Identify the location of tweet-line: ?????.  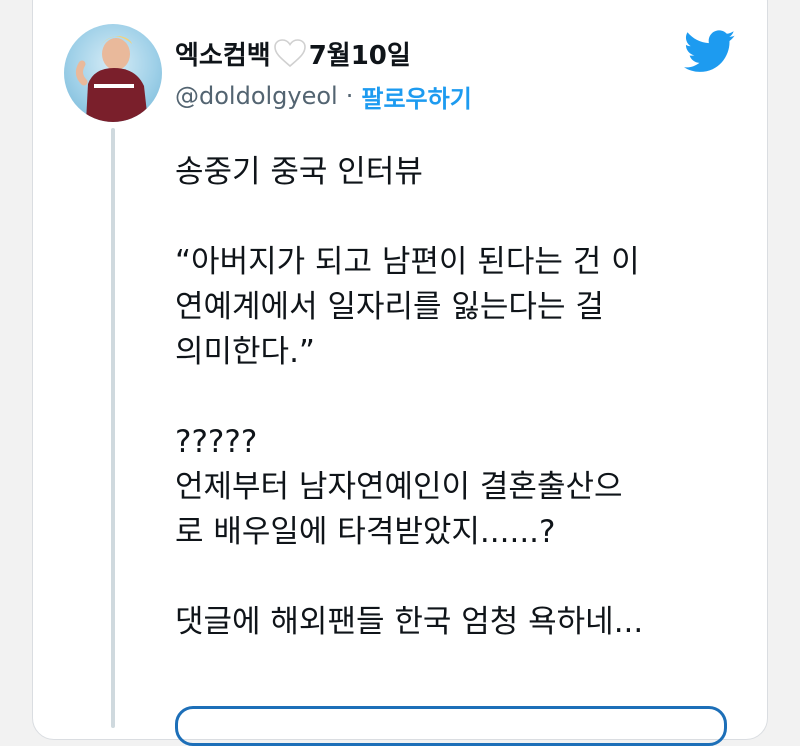
(216, 442).